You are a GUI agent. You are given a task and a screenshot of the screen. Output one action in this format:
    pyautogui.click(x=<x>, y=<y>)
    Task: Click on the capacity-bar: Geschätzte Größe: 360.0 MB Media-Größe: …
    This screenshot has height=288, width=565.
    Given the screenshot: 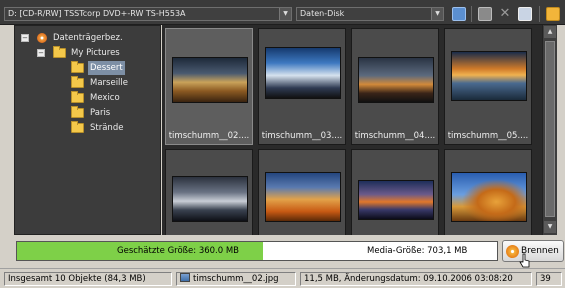 What is the action you would take?
    pyautogui.click(x=257, y=251)
    